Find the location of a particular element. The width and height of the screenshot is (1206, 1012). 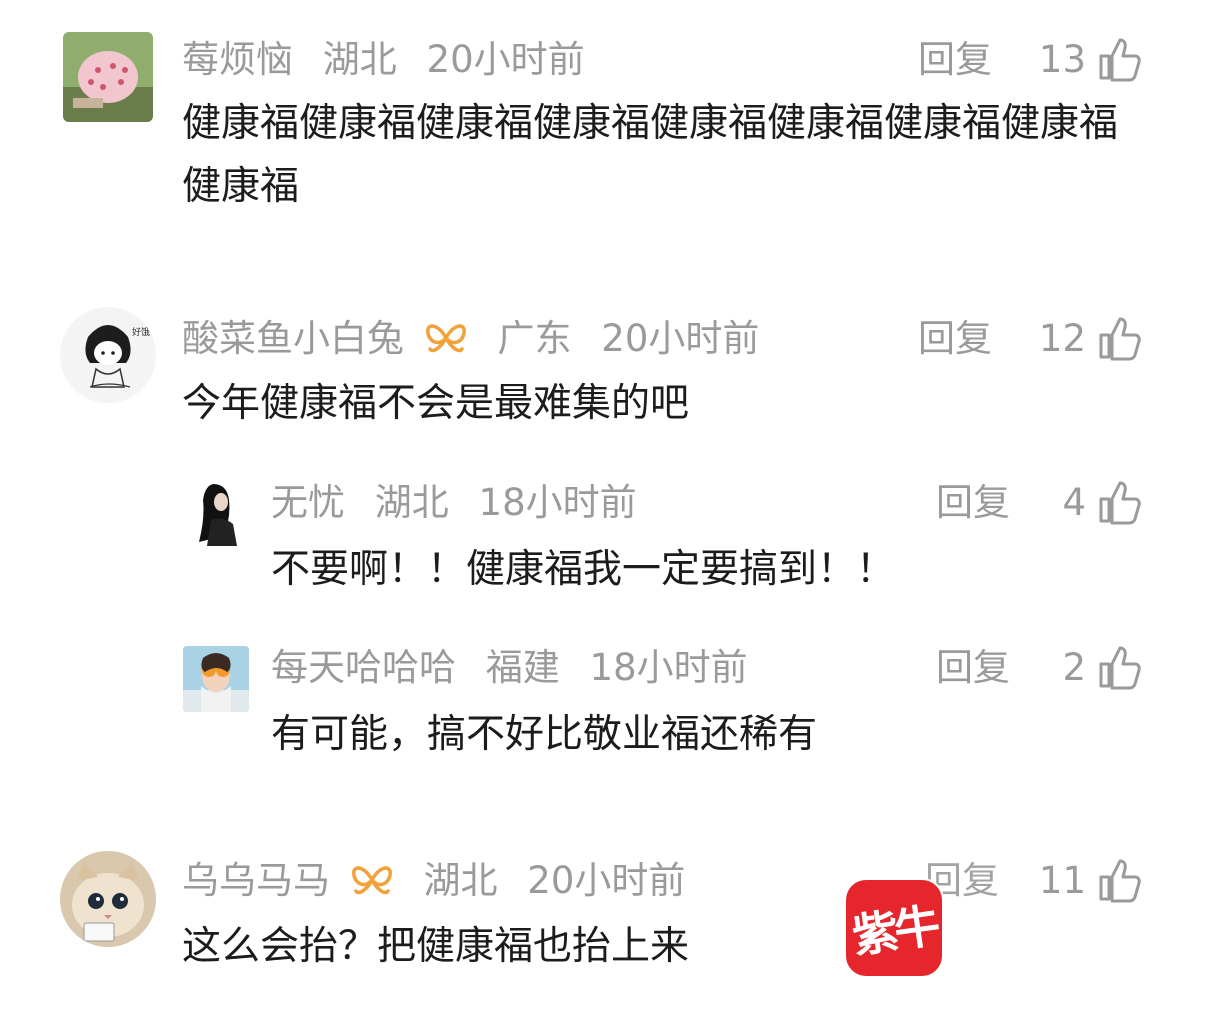

username: 乌乌马马 is located at coordinates (256, 880).